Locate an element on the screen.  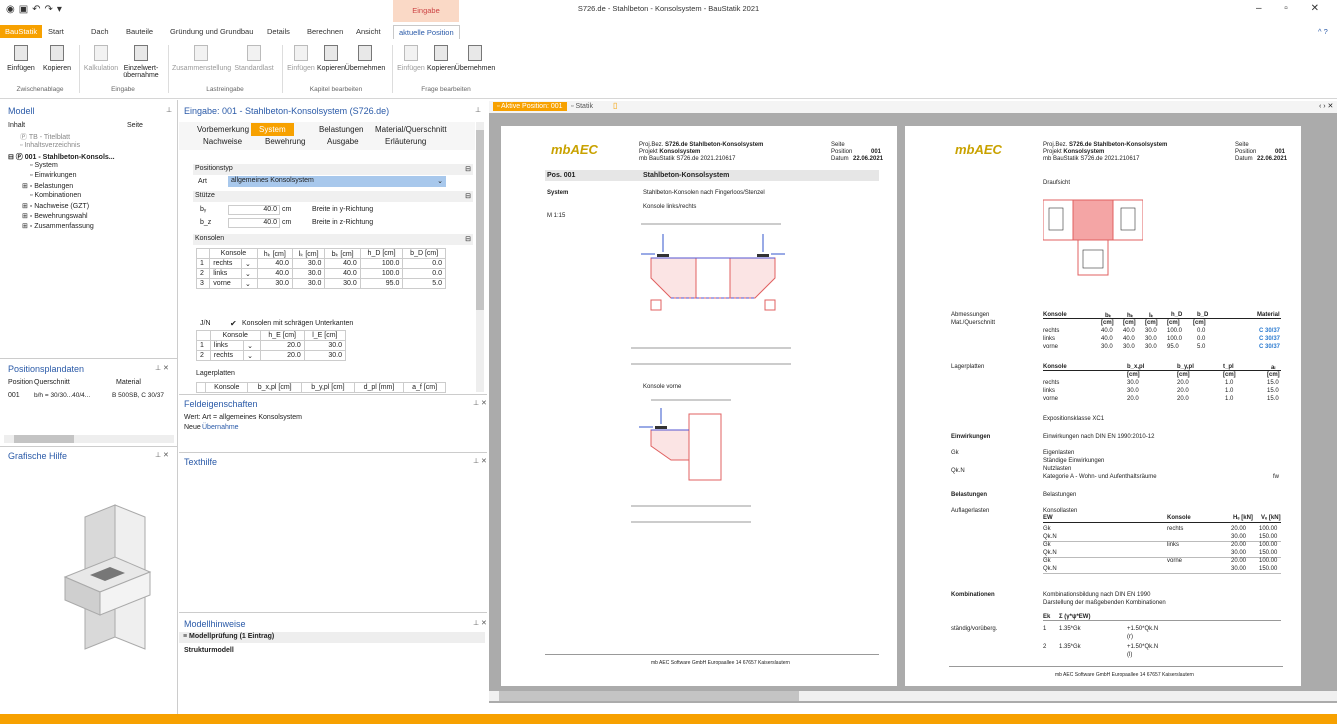
brush-icon is located at coordinates (475, 53).